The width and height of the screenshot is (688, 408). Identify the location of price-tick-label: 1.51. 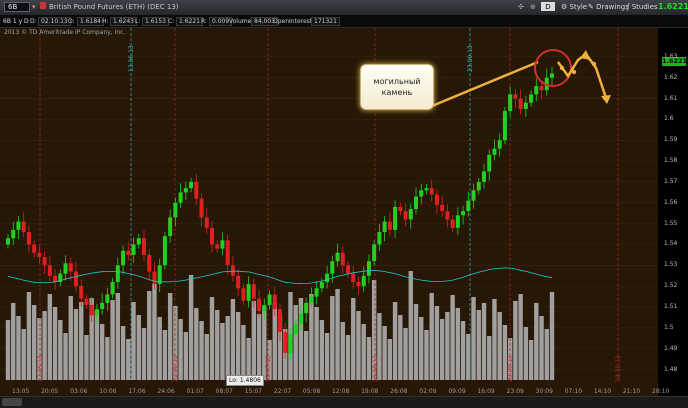
(671, 307).